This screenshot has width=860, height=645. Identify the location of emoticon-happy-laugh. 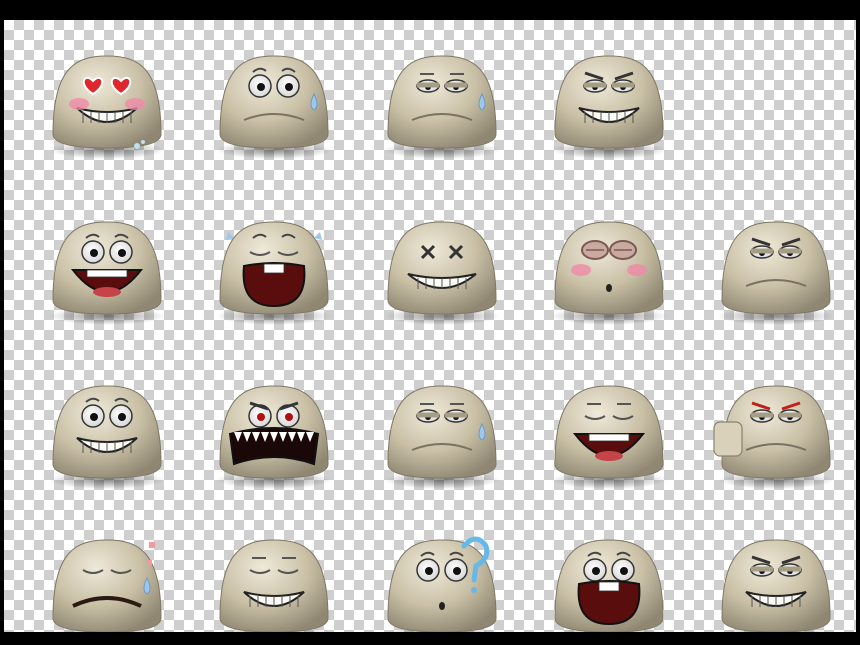
(609, 437).